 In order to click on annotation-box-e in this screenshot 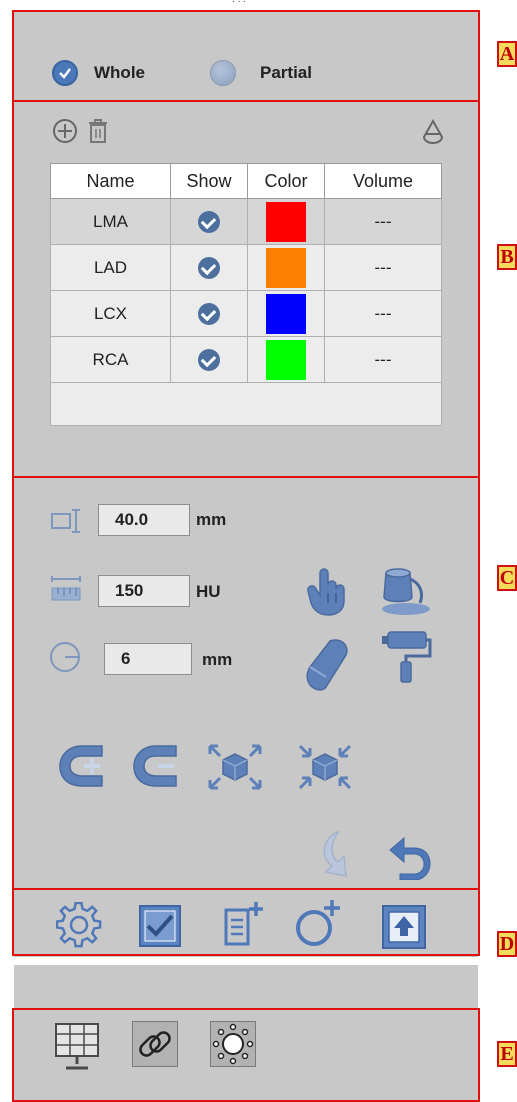, I will do `click(246, 1055)`.